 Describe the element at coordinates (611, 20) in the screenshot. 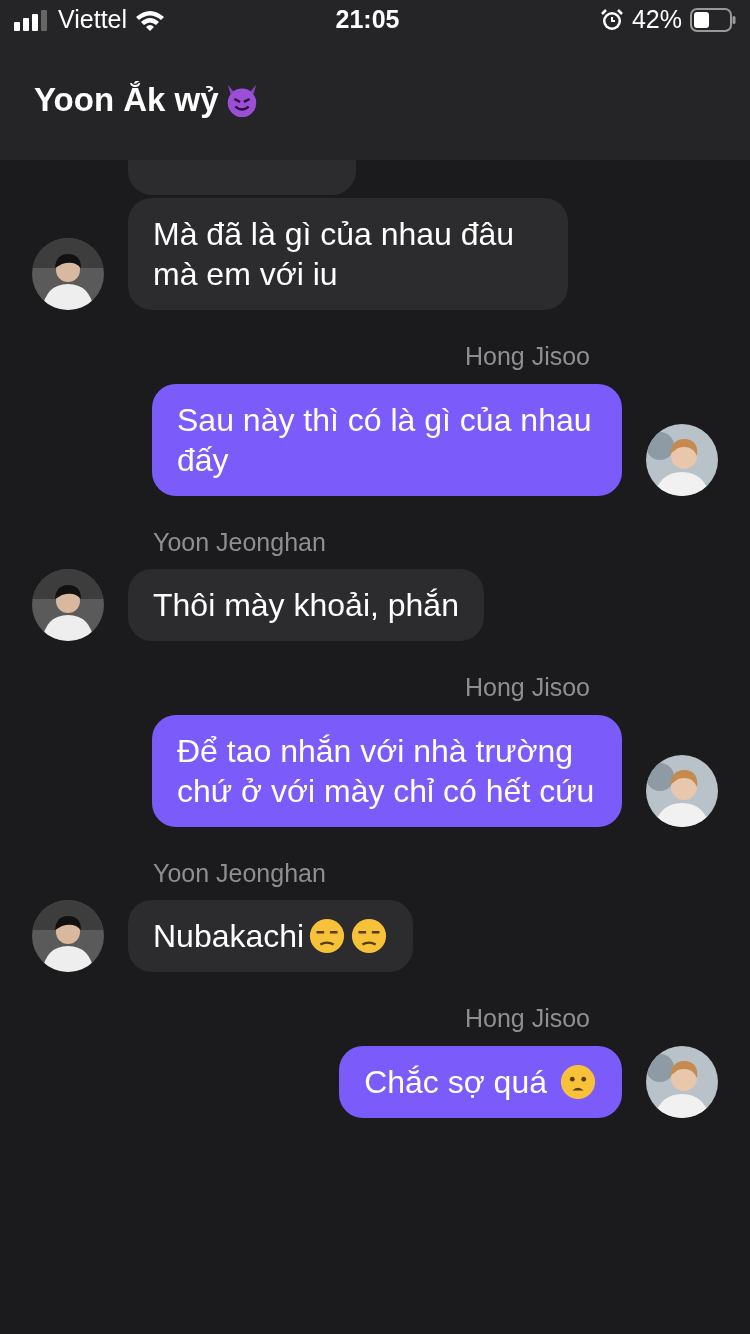

I see `alarm-clock-icon` at that location.